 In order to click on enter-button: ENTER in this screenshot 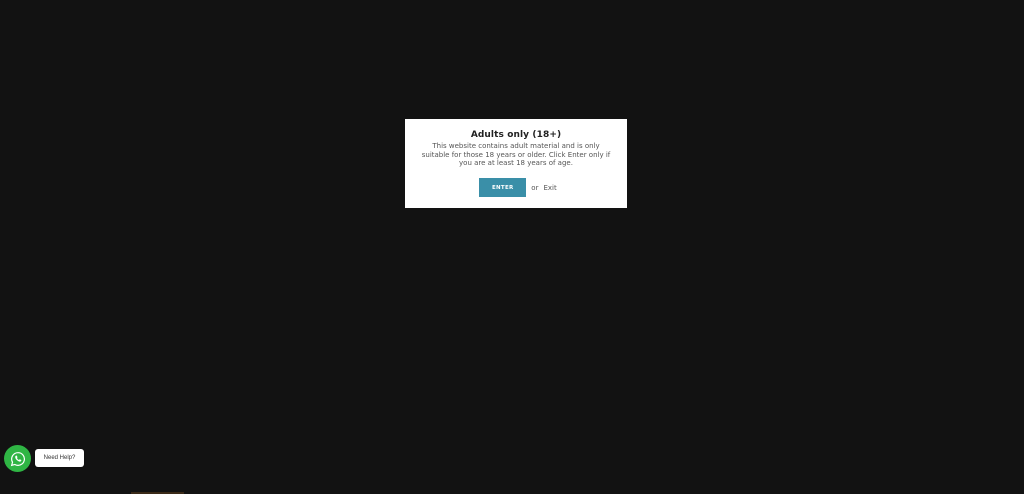, I will do `click(503, 187)`.